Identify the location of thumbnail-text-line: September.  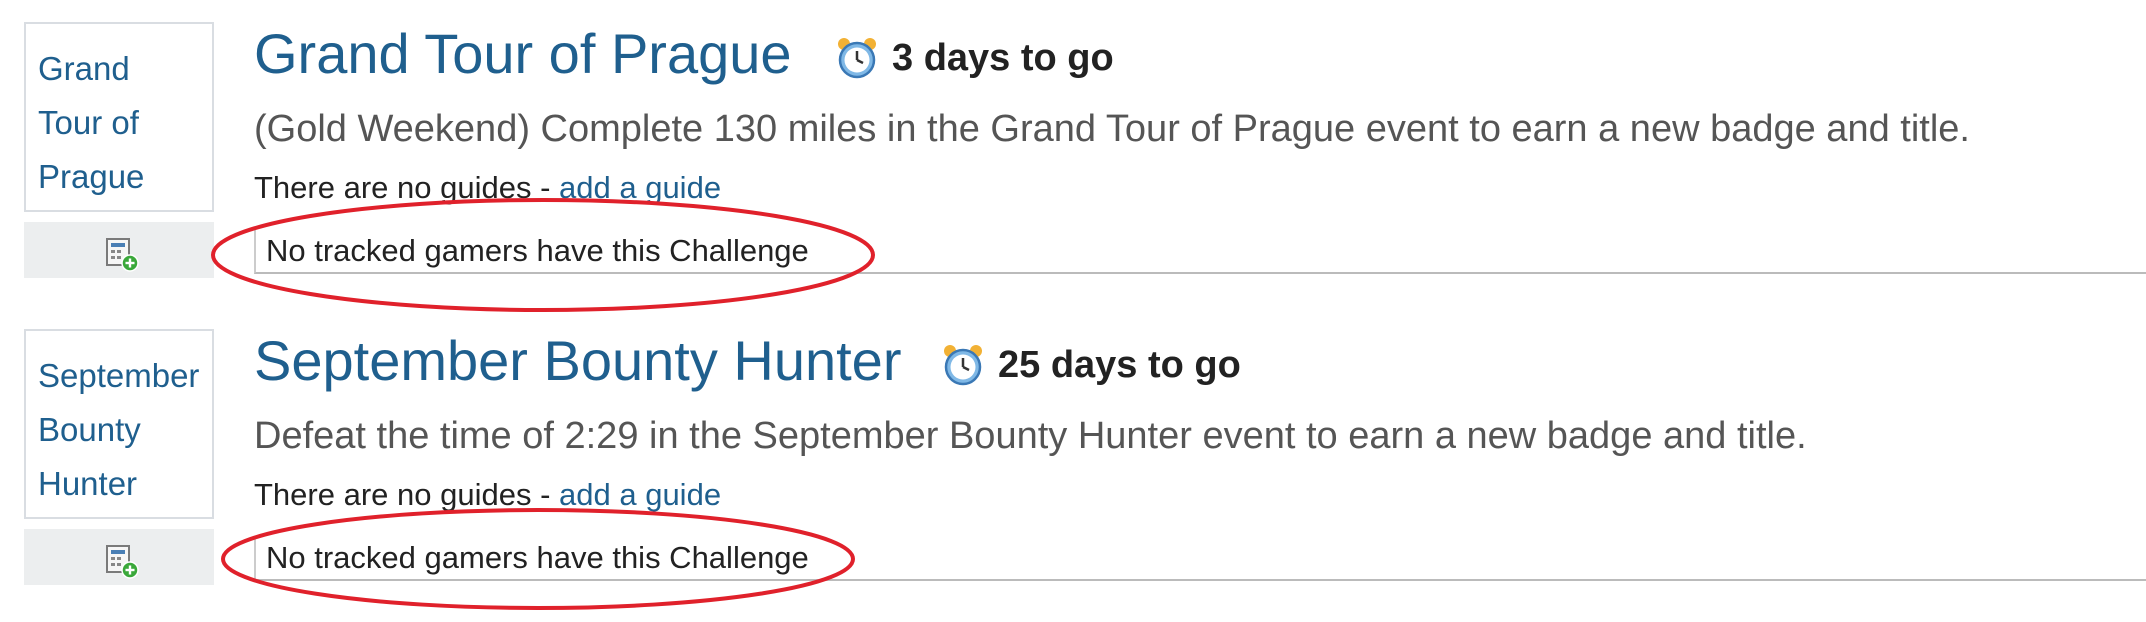
(119, 376).